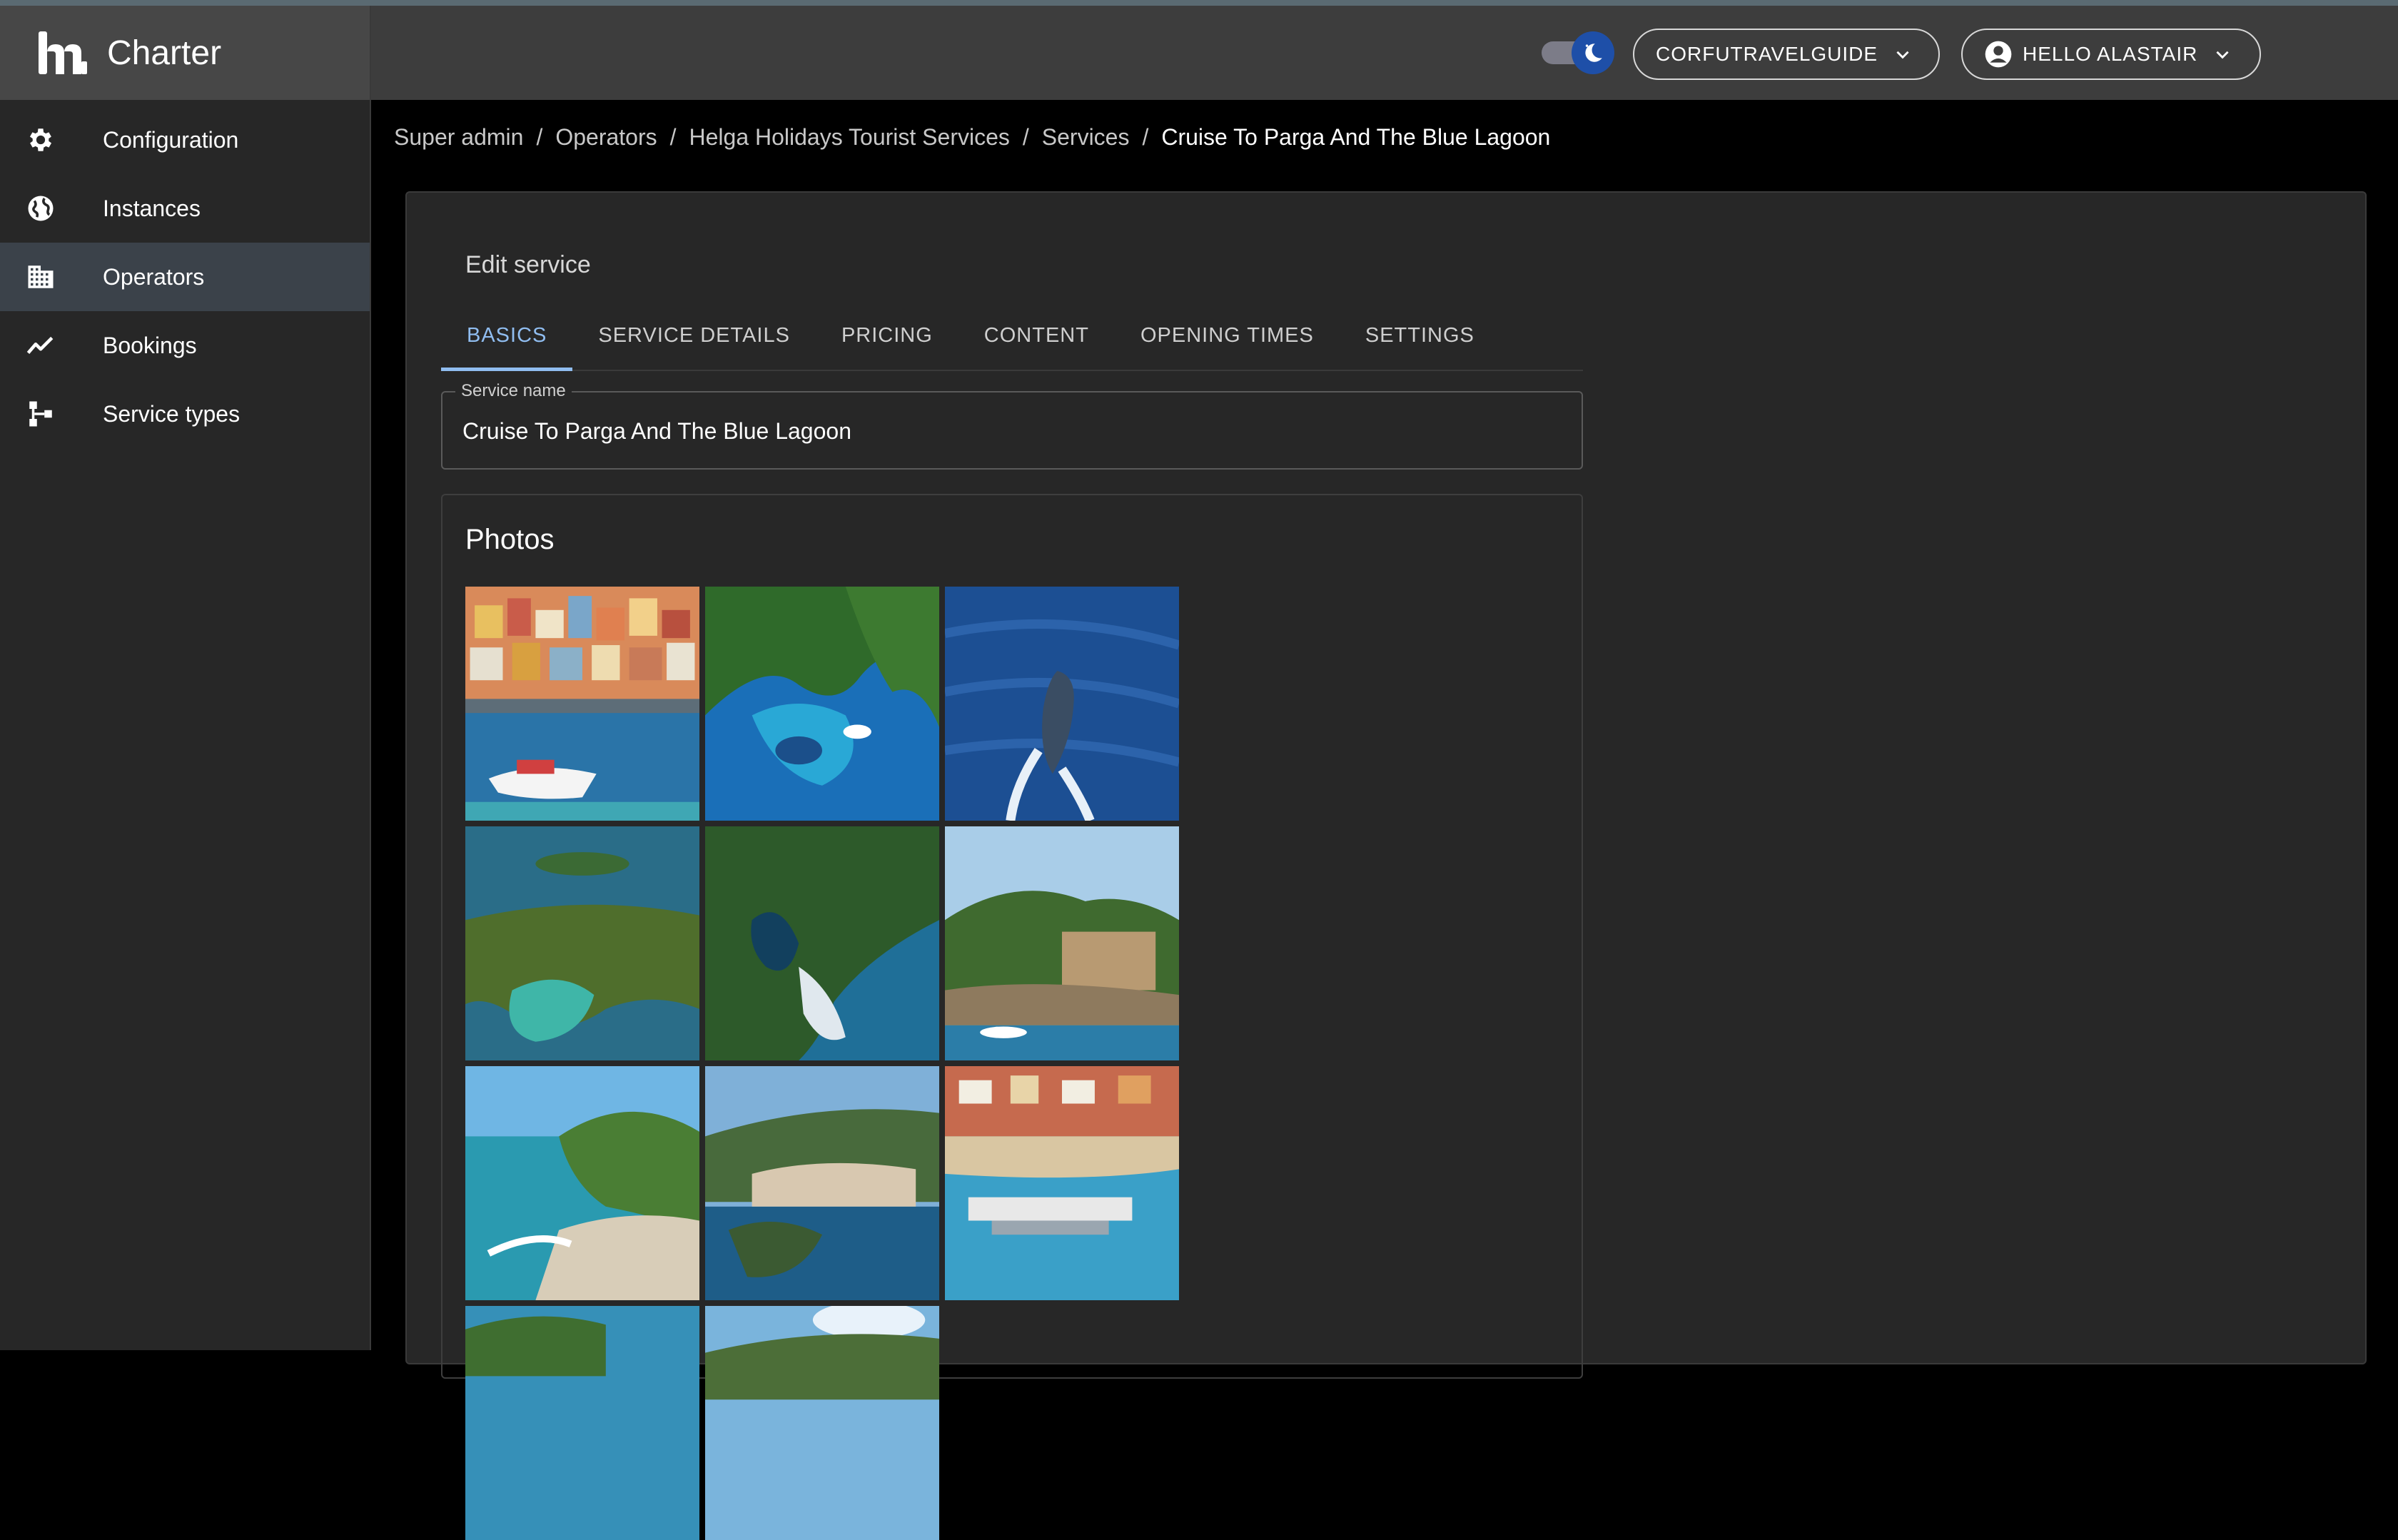 This screenshot has height=1540, width=2398. Describe the element at coordinates (1420, 335) in the screenshot. I see `tab-settings: SETTINGS` at that location.